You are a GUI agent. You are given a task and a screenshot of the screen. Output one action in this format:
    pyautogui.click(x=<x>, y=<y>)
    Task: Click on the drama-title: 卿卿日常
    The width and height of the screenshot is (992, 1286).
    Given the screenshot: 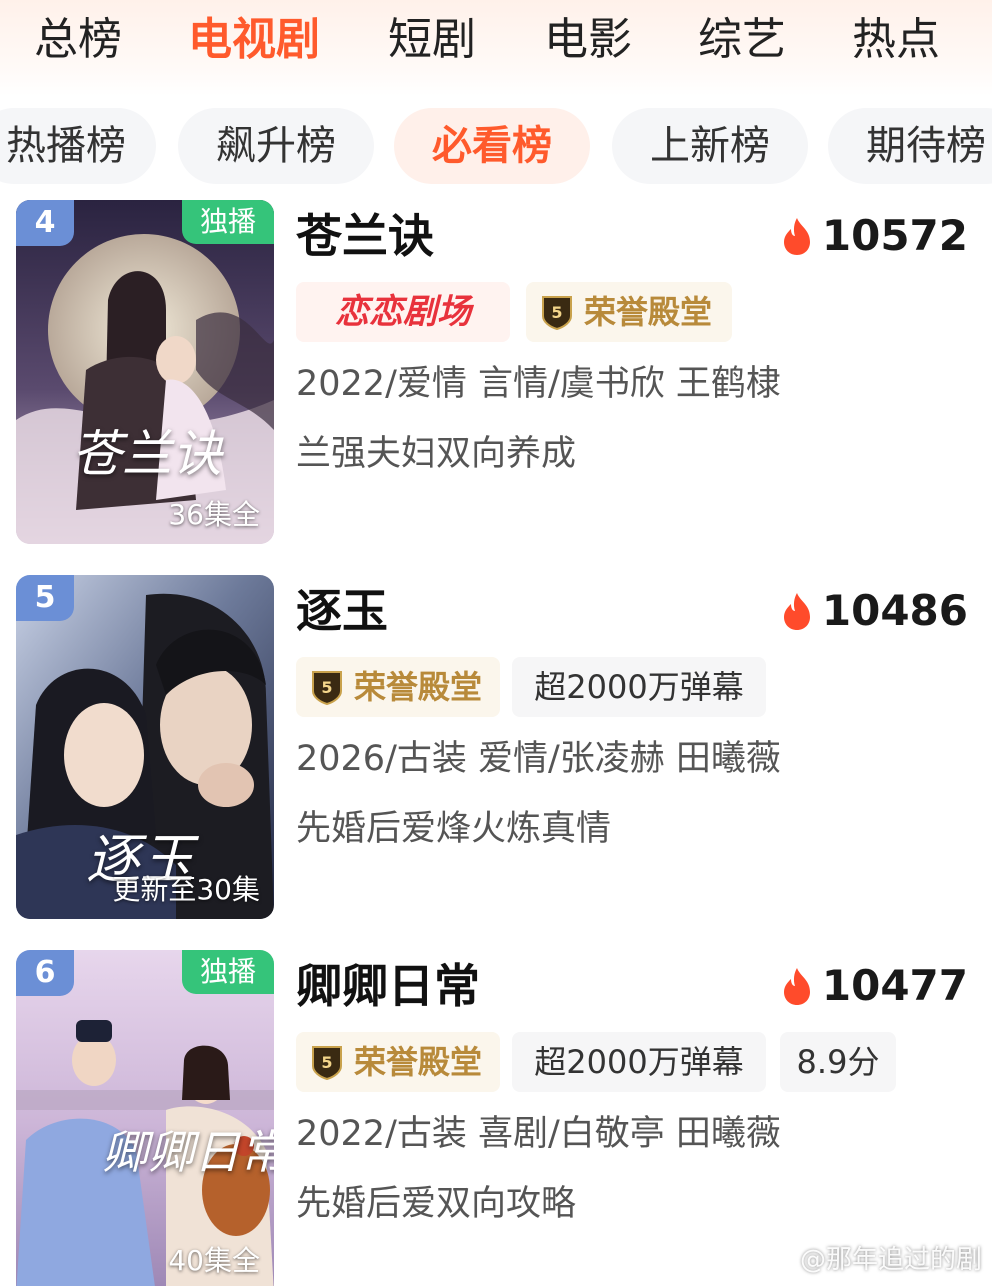 What is the action you would take?
    pyautogui.click(x=388, y=986)
    